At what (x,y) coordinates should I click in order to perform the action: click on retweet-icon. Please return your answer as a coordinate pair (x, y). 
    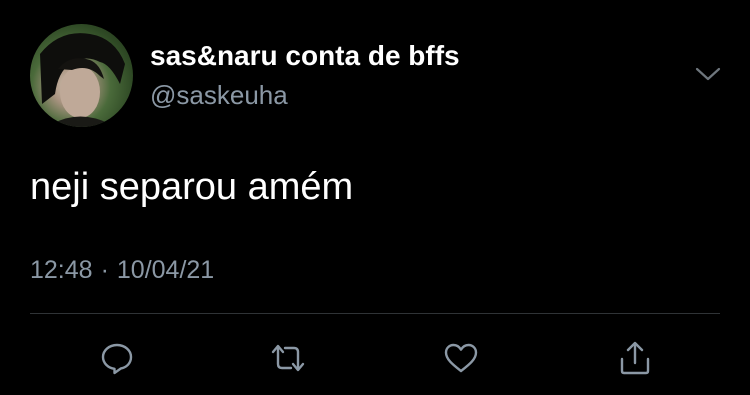
    Looking at the image, I should click on (288, 358).